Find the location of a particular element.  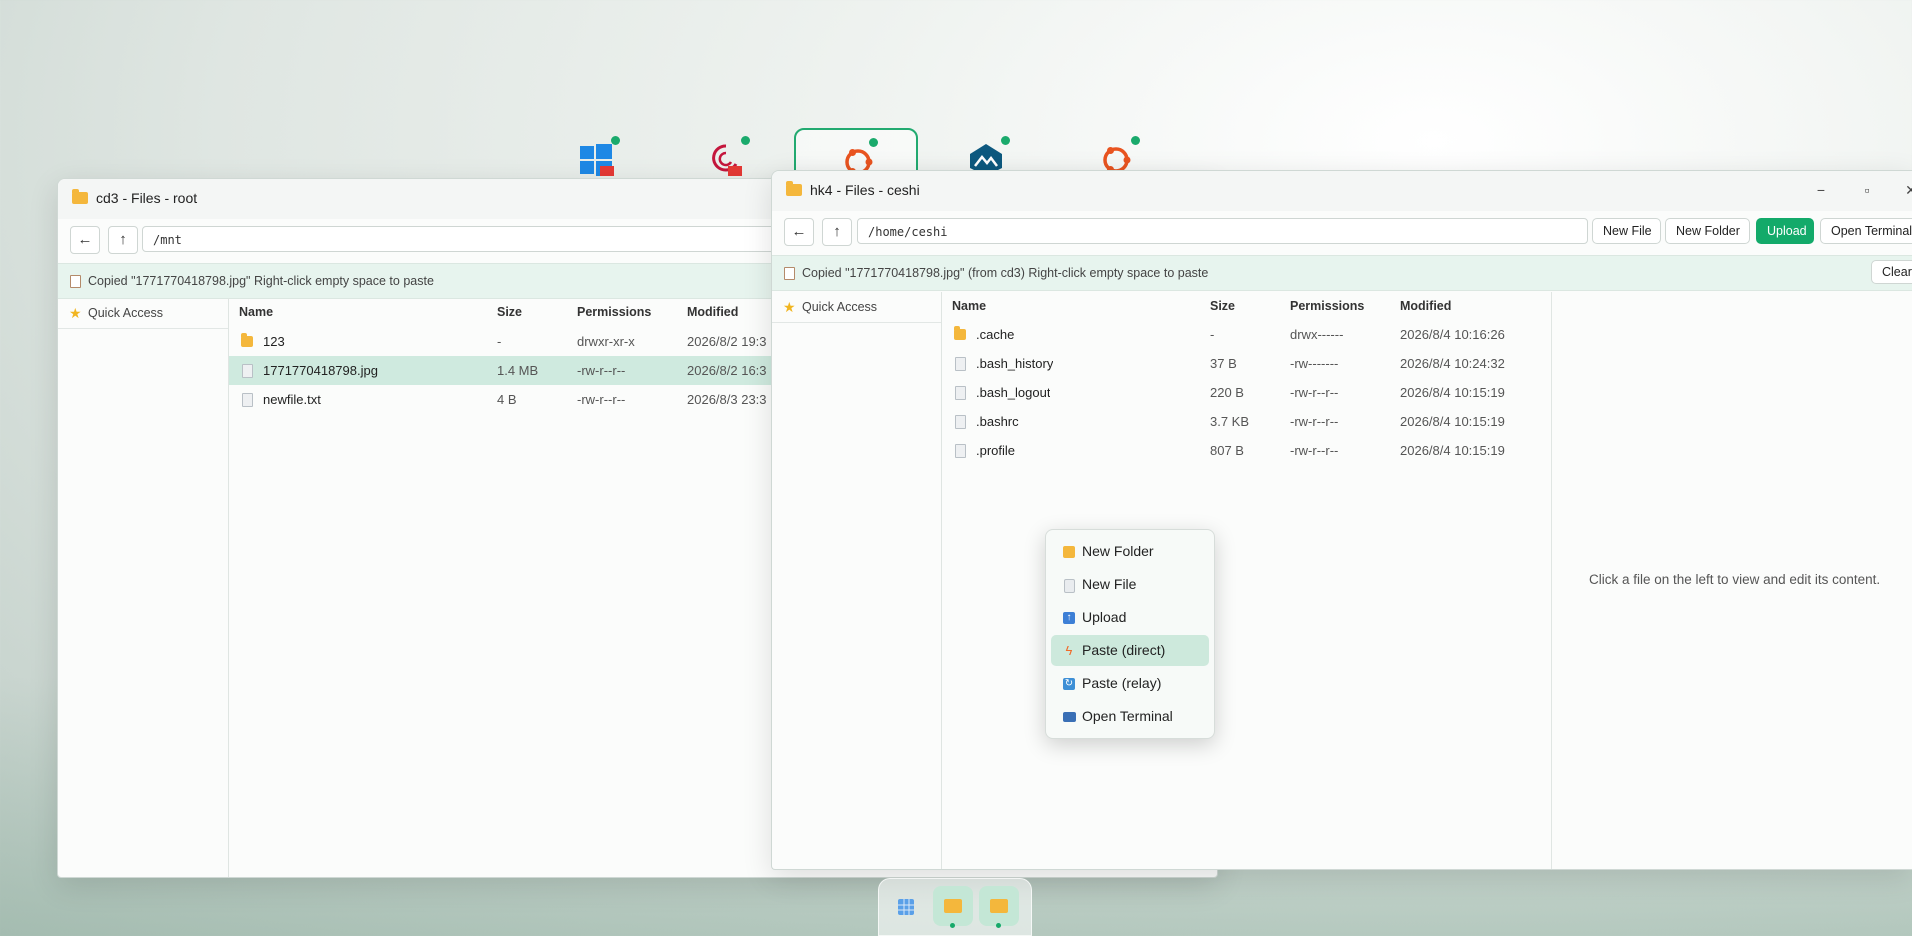

file-row-folder: .cache - drwx------ 2026/8/4 10:16:26 is located at coordinates (1247, 334).